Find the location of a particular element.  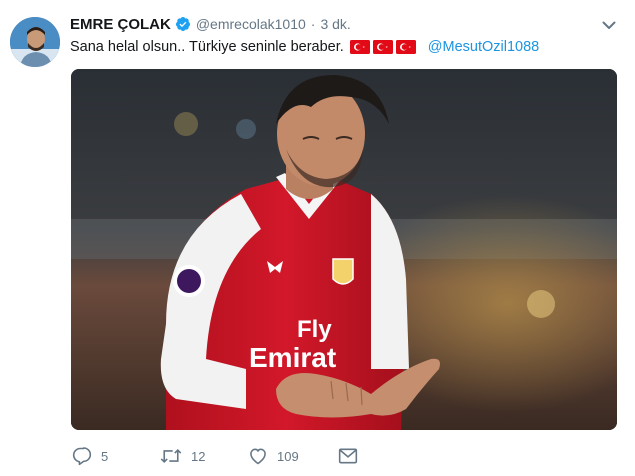

direct-message-button is located at coordinates (348, 456).